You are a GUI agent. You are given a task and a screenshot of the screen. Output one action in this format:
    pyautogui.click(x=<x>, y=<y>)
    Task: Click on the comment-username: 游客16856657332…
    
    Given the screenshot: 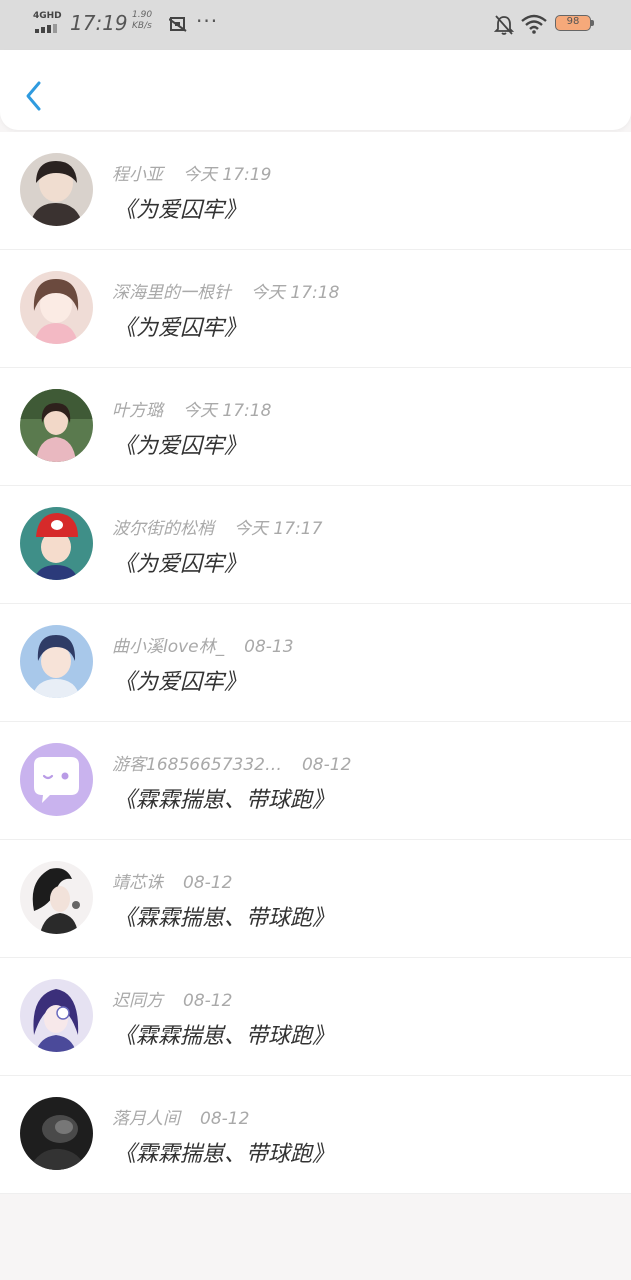 What is the action you would take?
    pyautogui.click(x=197, y=765)
    